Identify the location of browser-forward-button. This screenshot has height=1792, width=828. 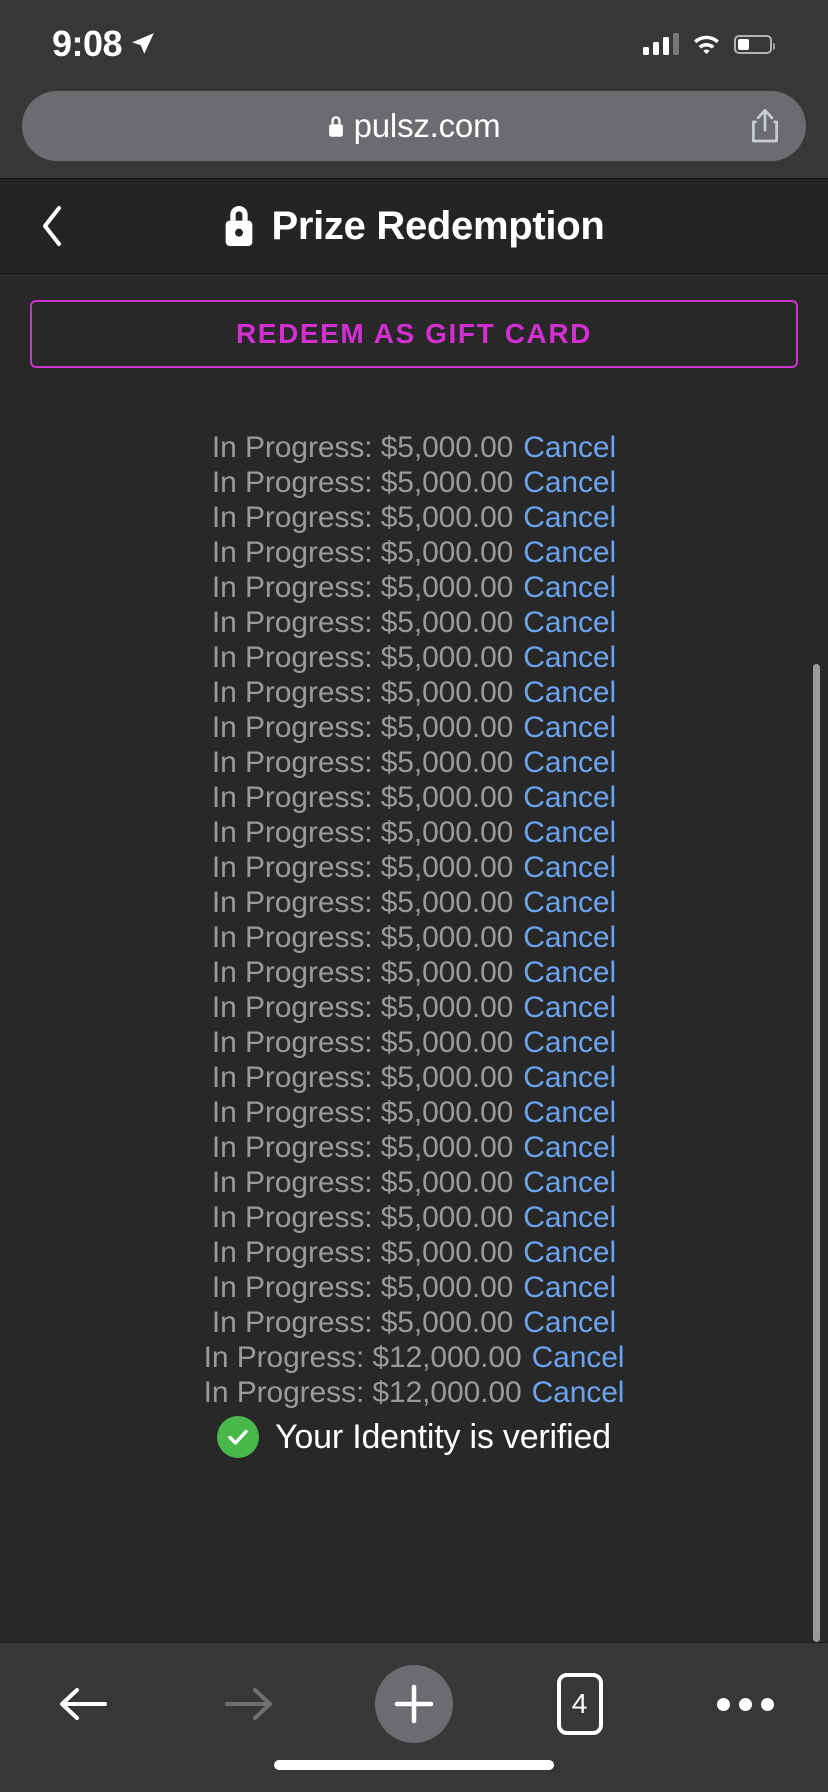
(249, 1704).